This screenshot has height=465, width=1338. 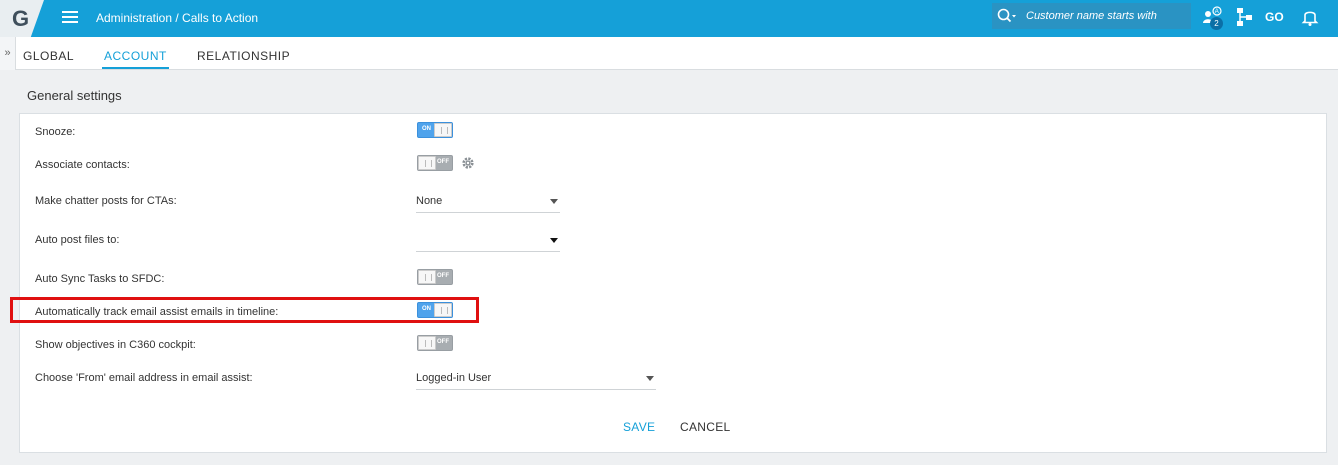 I want to click on gear-icon, so click(x=468, y=163).